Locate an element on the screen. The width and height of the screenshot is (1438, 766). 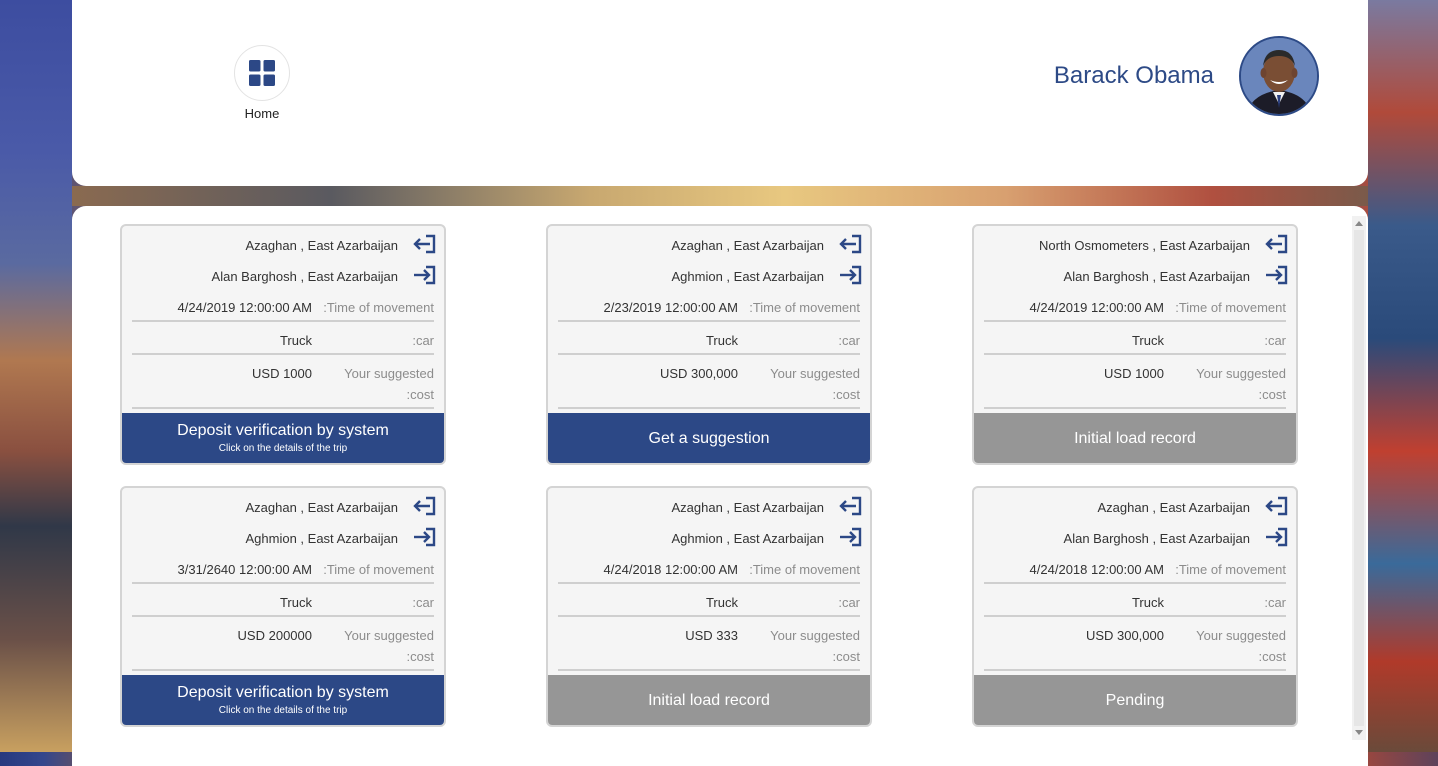
time-field: 2/23/2019 12:00:00 AM :Time of movement is located at coordinates (709, 311).